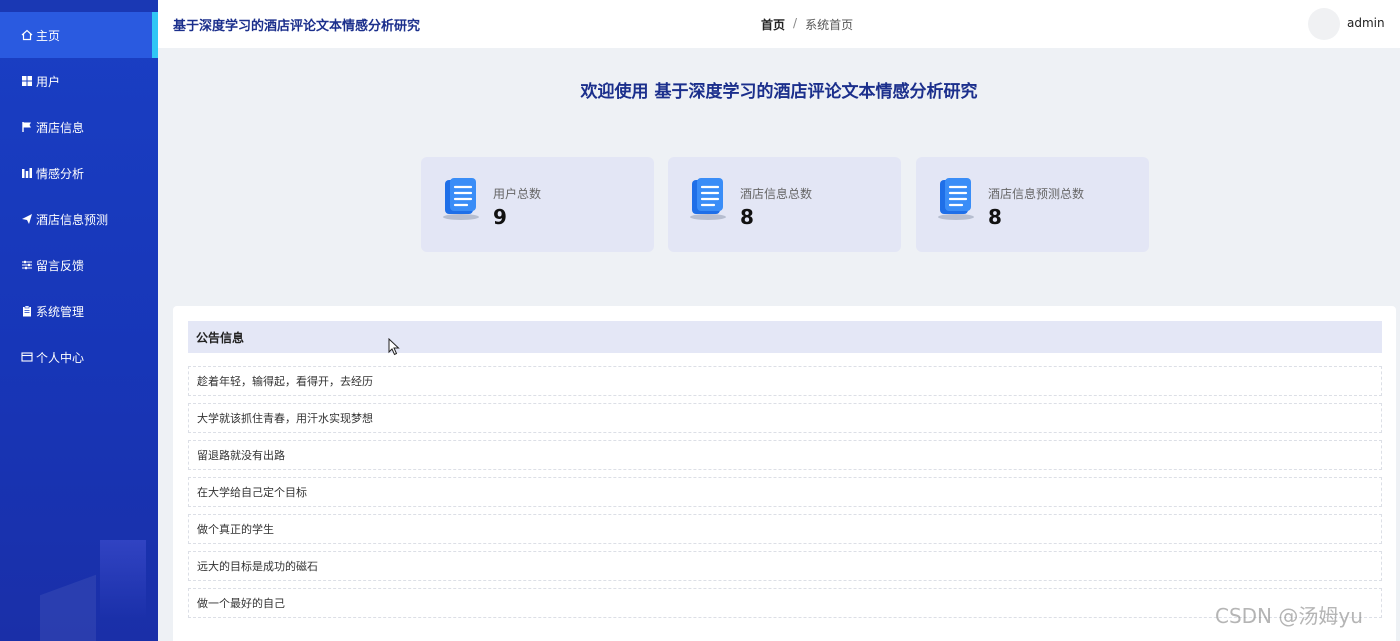  What do you see at coordinates (26, 265) in the screenshot?
I see `sliders-icon` at bounding box center [26, 265].